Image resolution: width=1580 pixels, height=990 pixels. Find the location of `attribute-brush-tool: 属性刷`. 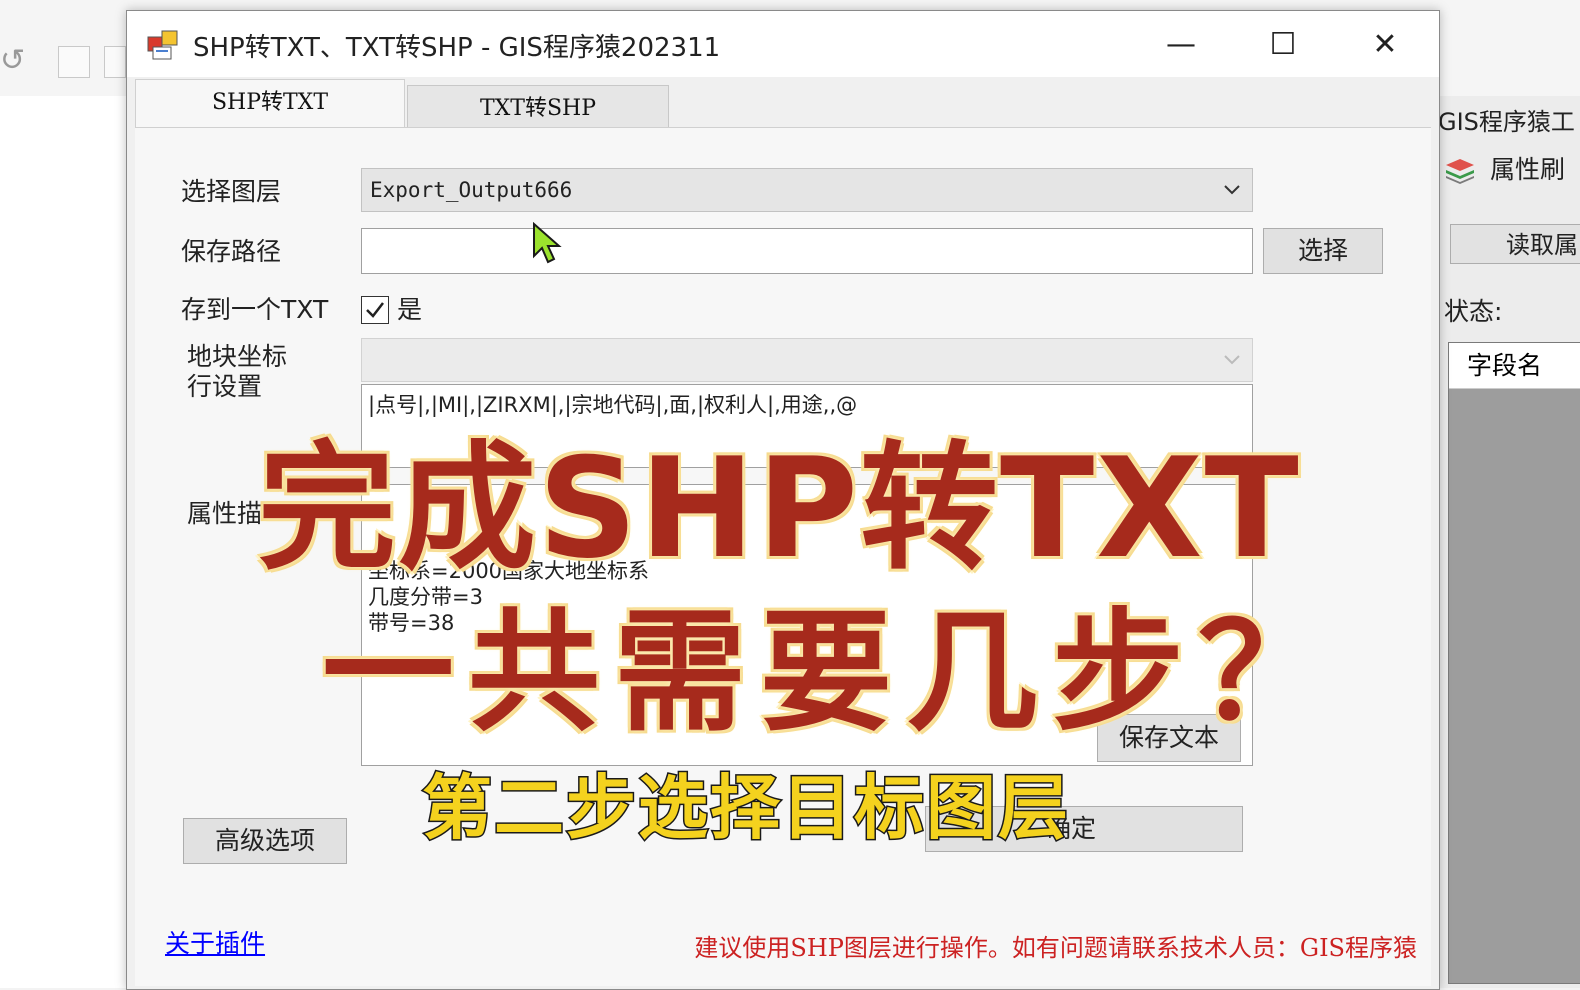

attribute-brush-tool: 属性刷 is located at coordinates (1504, 168).